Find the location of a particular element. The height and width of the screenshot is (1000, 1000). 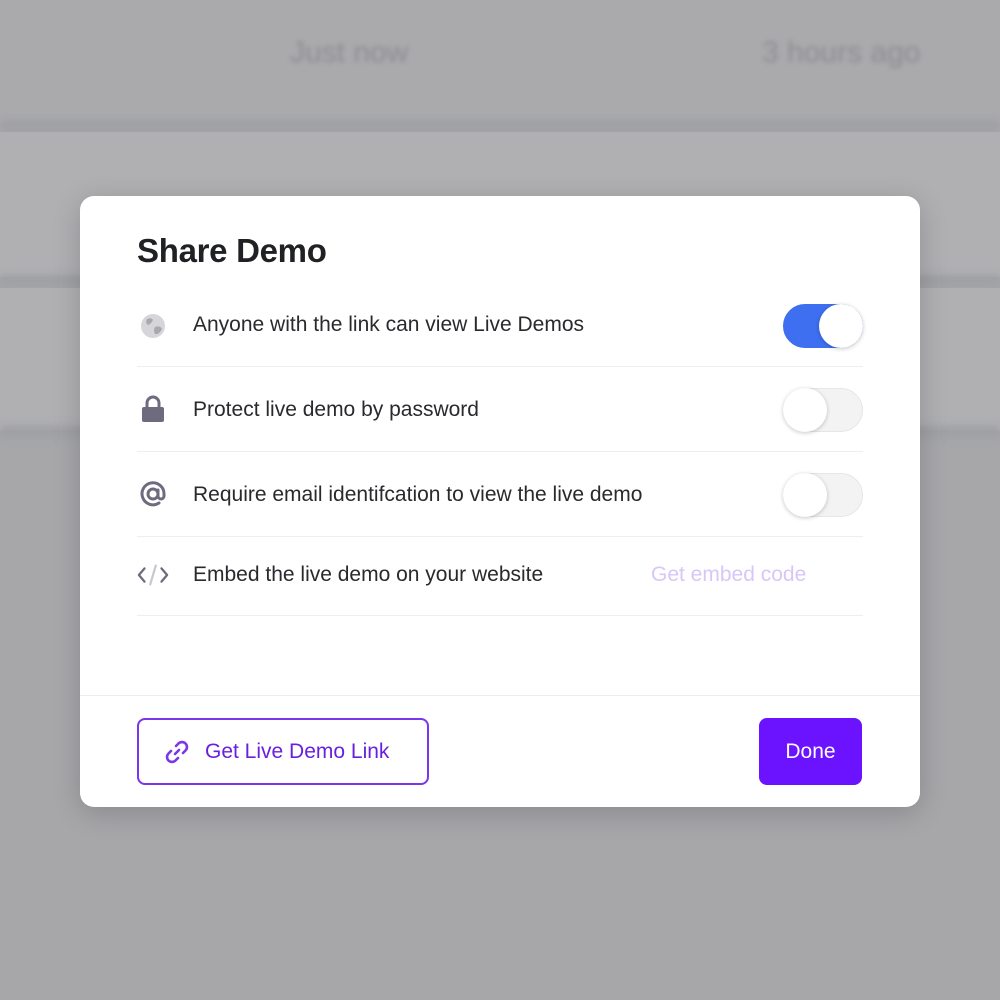

get-embed-code-link: Get embed code is located at coordinates (728, 575).